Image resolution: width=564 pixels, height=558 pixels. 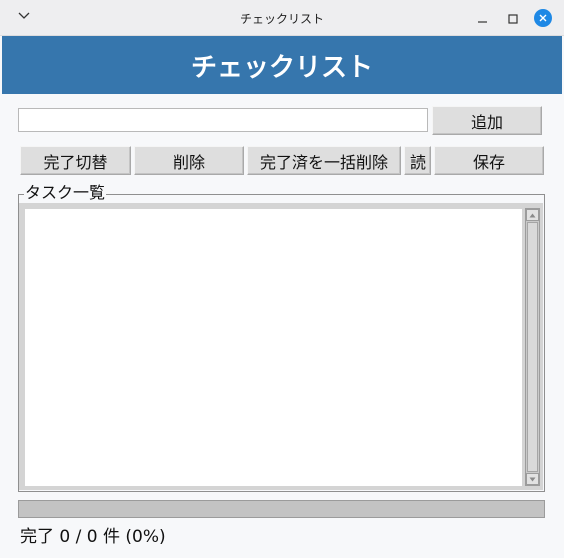 I want to click on add-button: 追加, so click(x=487, y=120).